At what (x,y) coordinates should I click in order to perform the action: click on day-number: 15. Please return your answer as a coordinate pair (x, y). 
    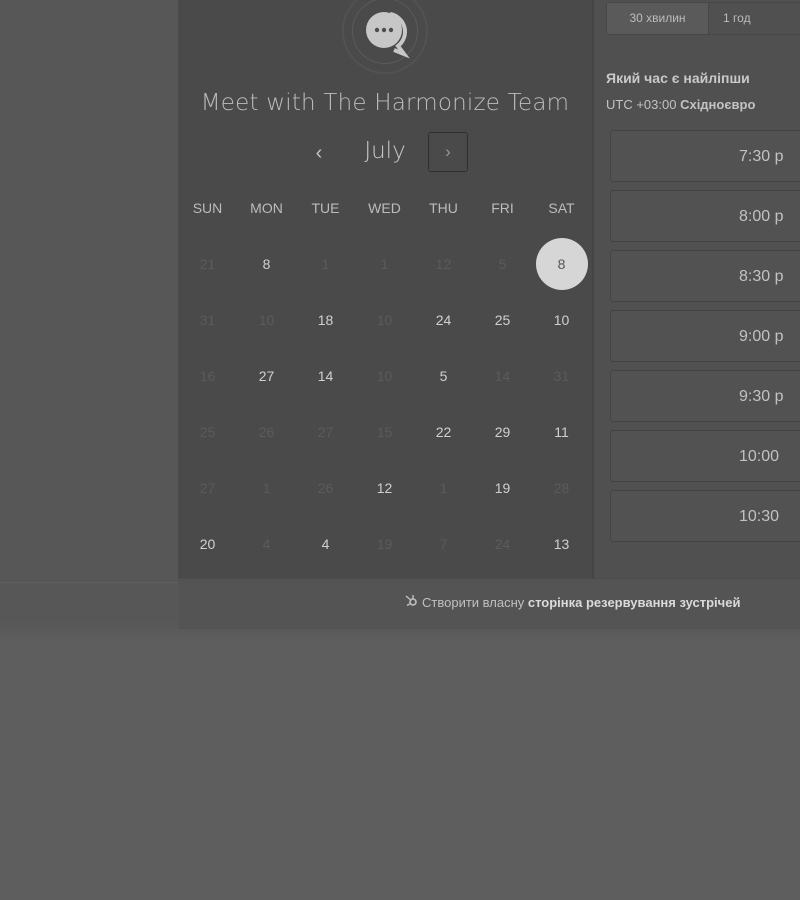
    Looking at the image, I should click on (384, 432).